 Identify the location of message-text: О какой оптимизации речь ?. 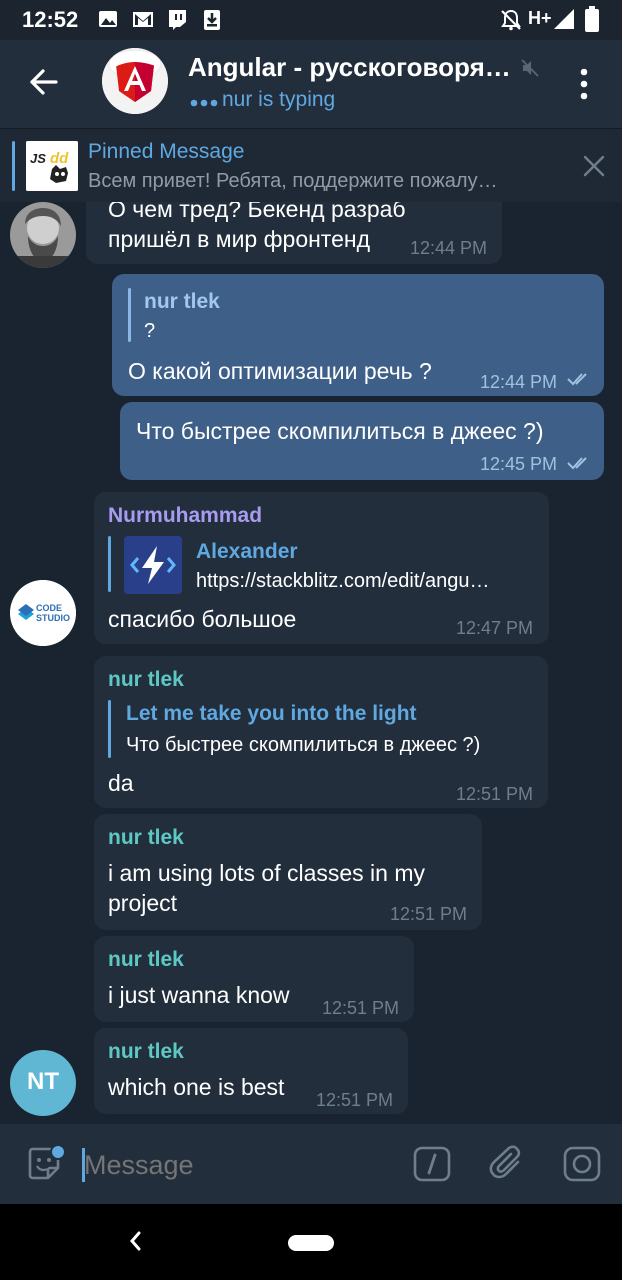
(280, 371).